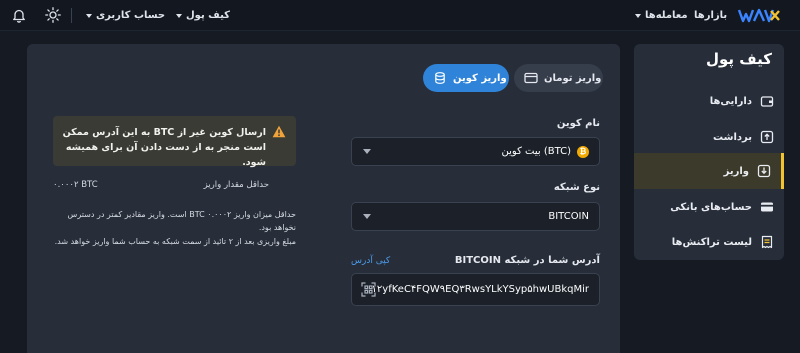 This screenshot has height=353, width=800. I want to click on sidebar-title: کیف پول, so click(739, 59).